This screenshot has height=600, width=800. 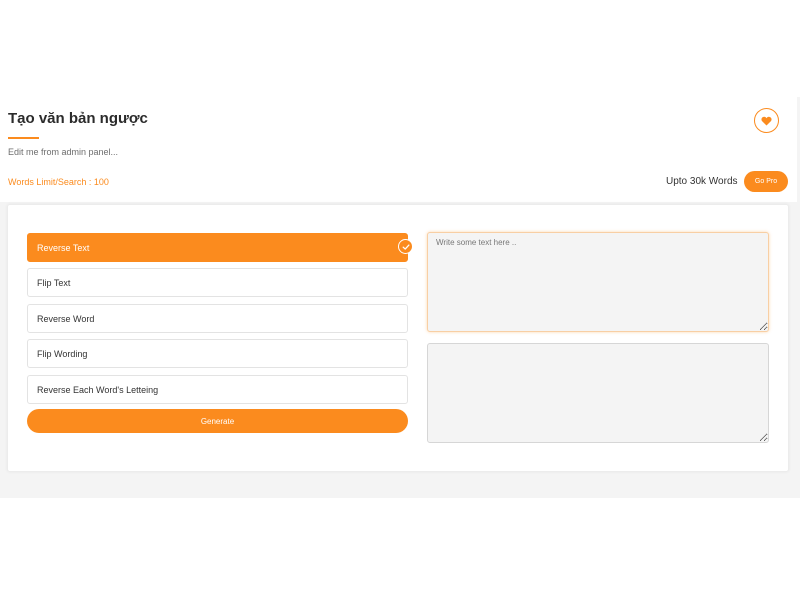 I want to click on favorite-button, so click(x=766, y=120).